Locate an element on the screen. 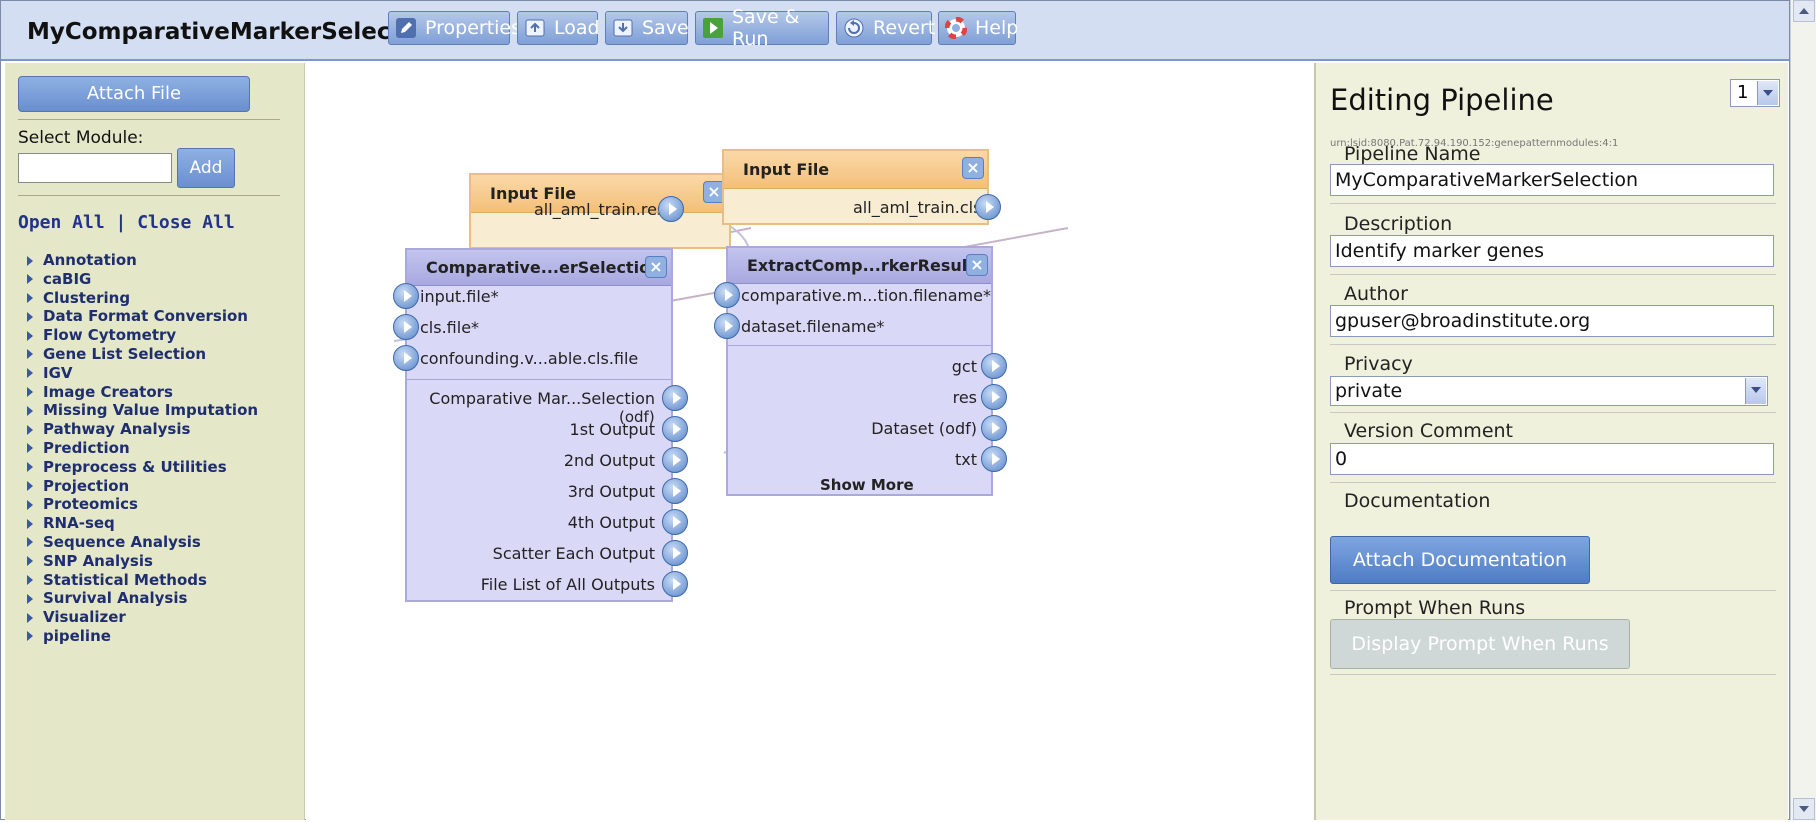 The width and height of the screenshot is (1818, 822). select-module-label: Select Module: is located at coordinates (81, 138).